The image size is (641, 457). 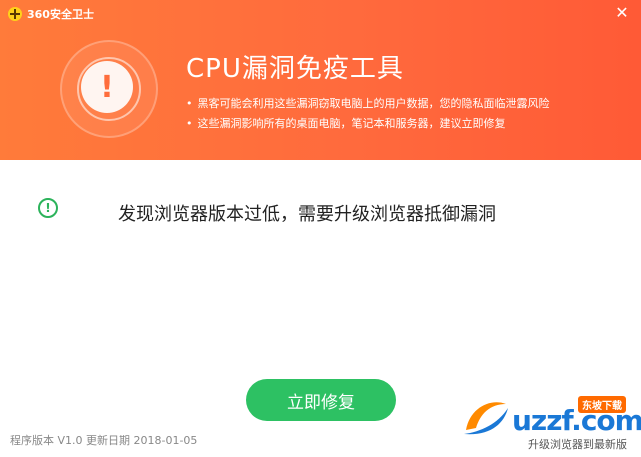 I want to click on info-glyph: !, so click(x=48, y=208).